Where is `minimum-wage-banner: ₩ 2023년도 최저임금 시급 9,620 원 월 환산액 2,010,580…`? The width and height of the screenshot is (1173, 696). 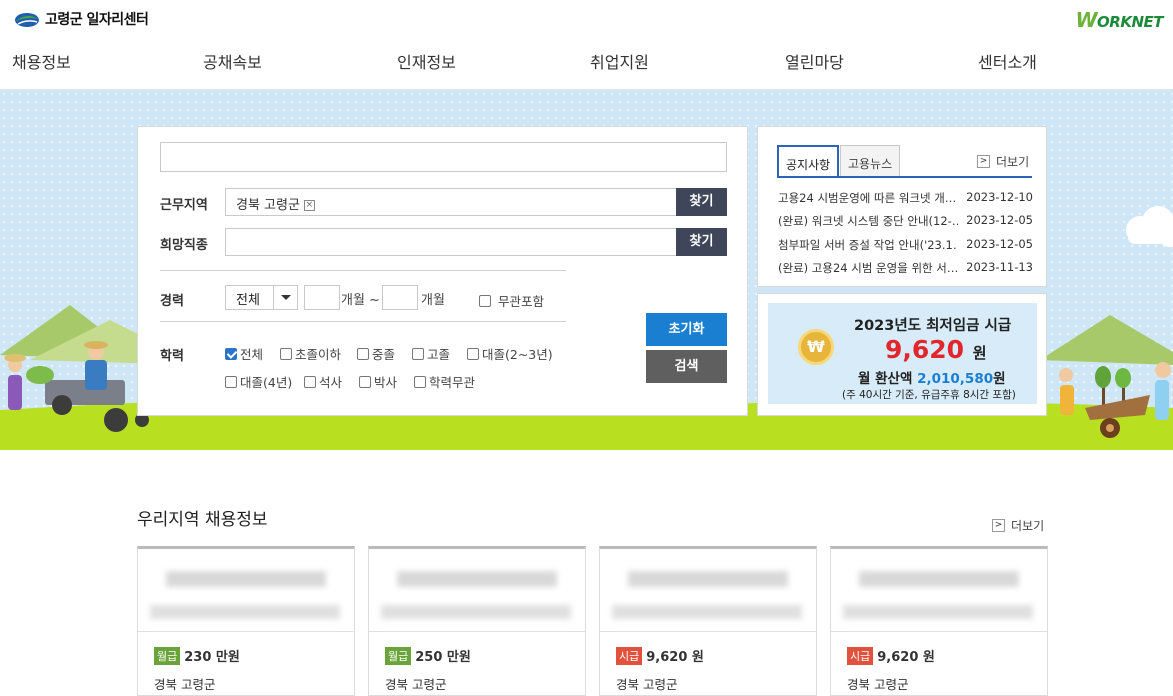 minimum-wage-banner: ₩ 2023년도 최저임금 시급 9,620 원 월 환산액 2,010,580… is located at coordinates (902, 353).